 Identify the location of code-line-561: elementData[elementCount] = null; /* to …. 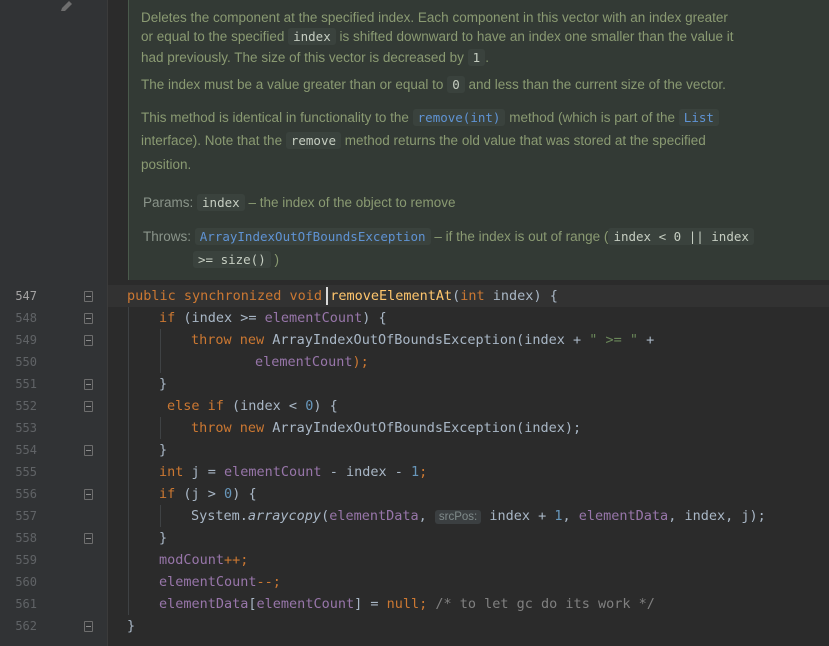
(407, 604).